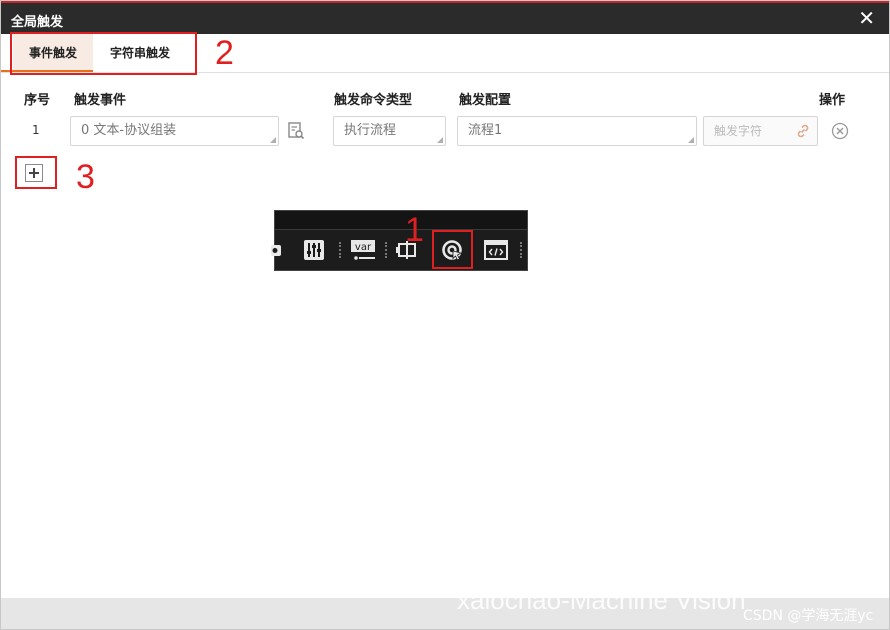 Image resolution: width=890 pixels, height=630 pixels. What do you see at coordinates (37, 100) in the screenshot?
I see `header-index: 序号` at bounding box center [37, 100].